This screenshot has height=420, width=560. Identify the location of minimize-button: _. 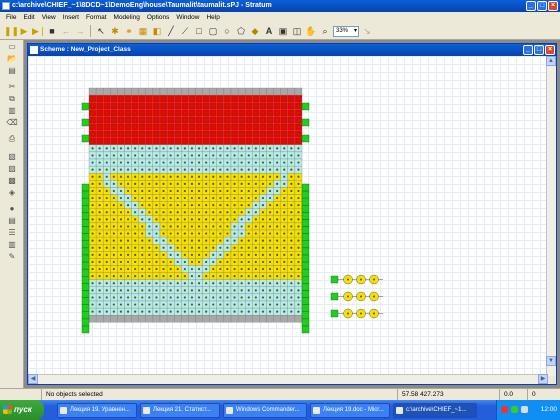
(531, 6).